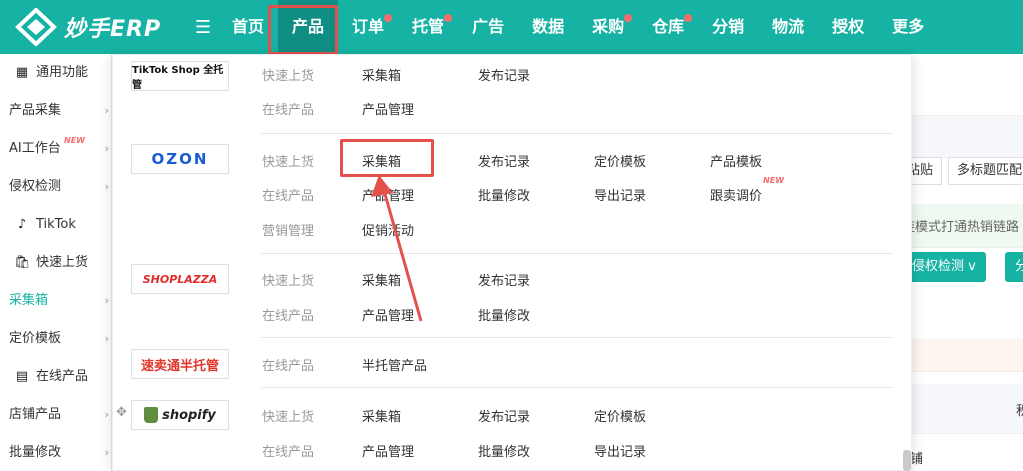 The height and width of the screenshot is (471, 1023). I want to click on app-logo: 妙手ERP, so click(89, 27).